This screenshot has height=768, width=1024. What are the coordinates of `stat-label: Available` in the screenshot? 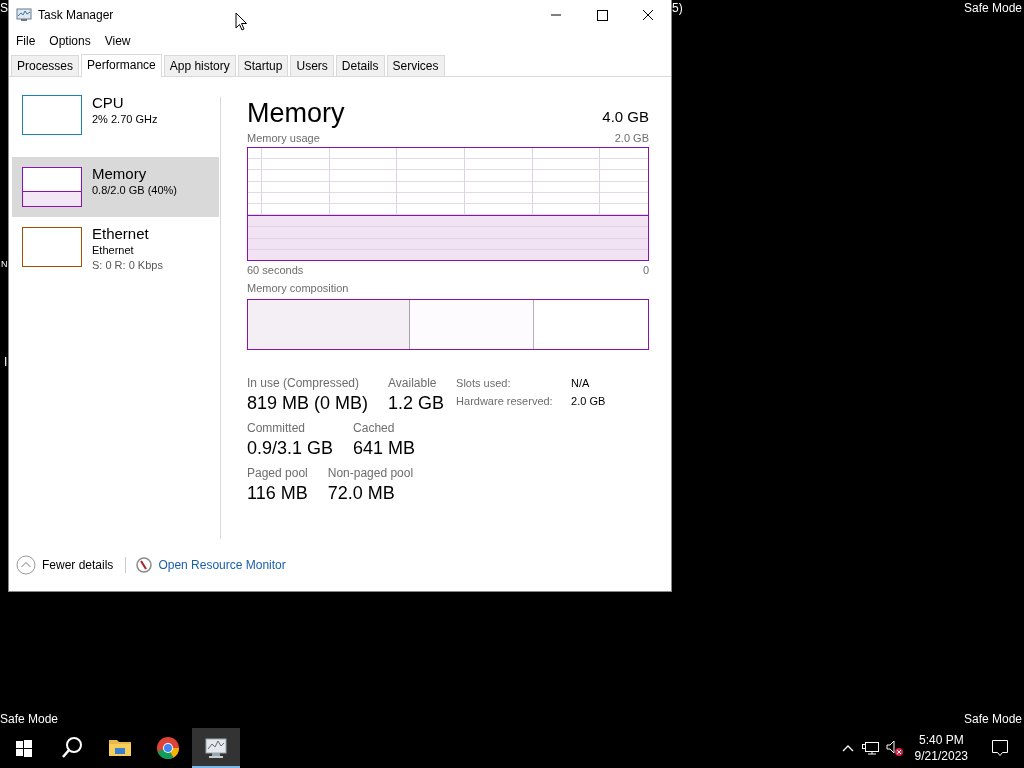 It's located at (413, 383).